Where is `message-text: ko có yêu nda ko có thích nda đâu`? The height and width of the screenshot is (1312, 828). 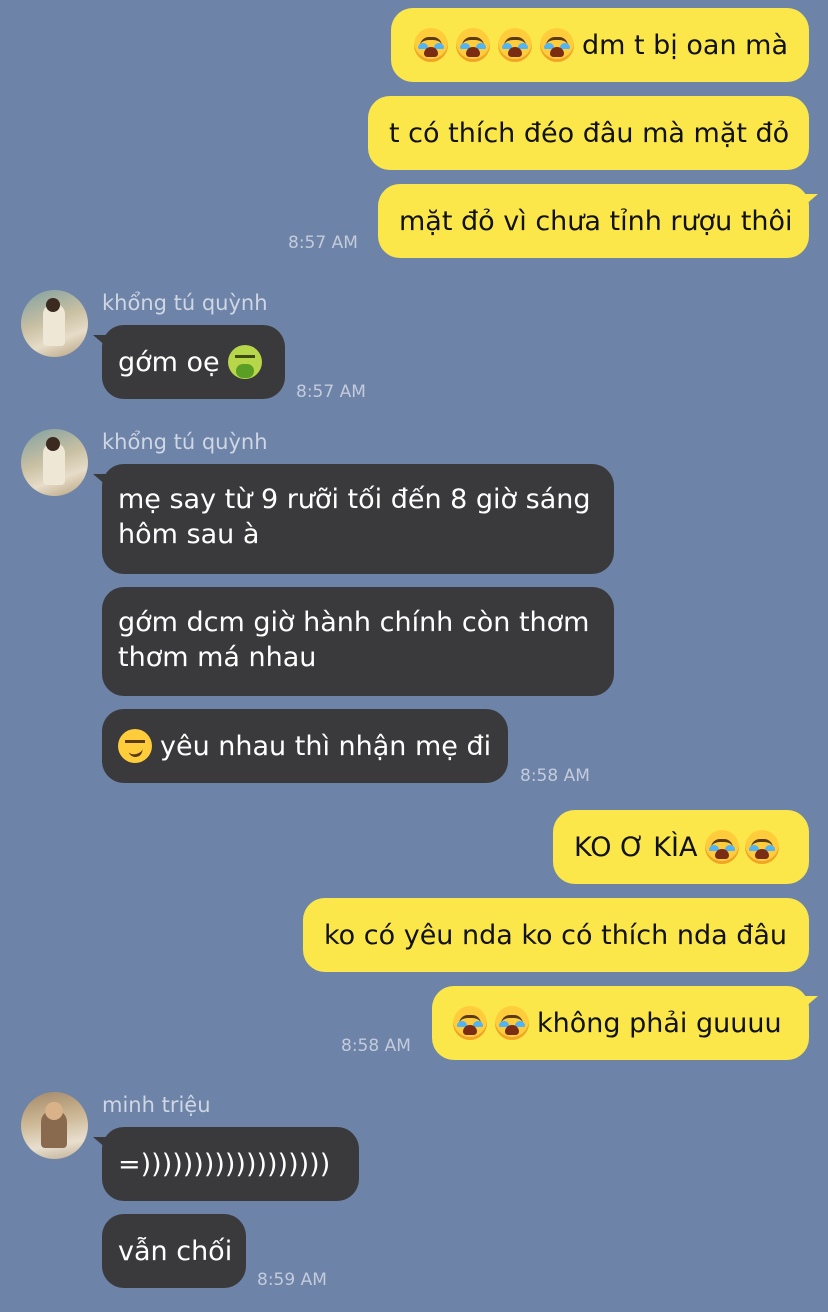 message-text: ko có yêu nda ko có thích nda đâu is located at coordinates (556, 935).